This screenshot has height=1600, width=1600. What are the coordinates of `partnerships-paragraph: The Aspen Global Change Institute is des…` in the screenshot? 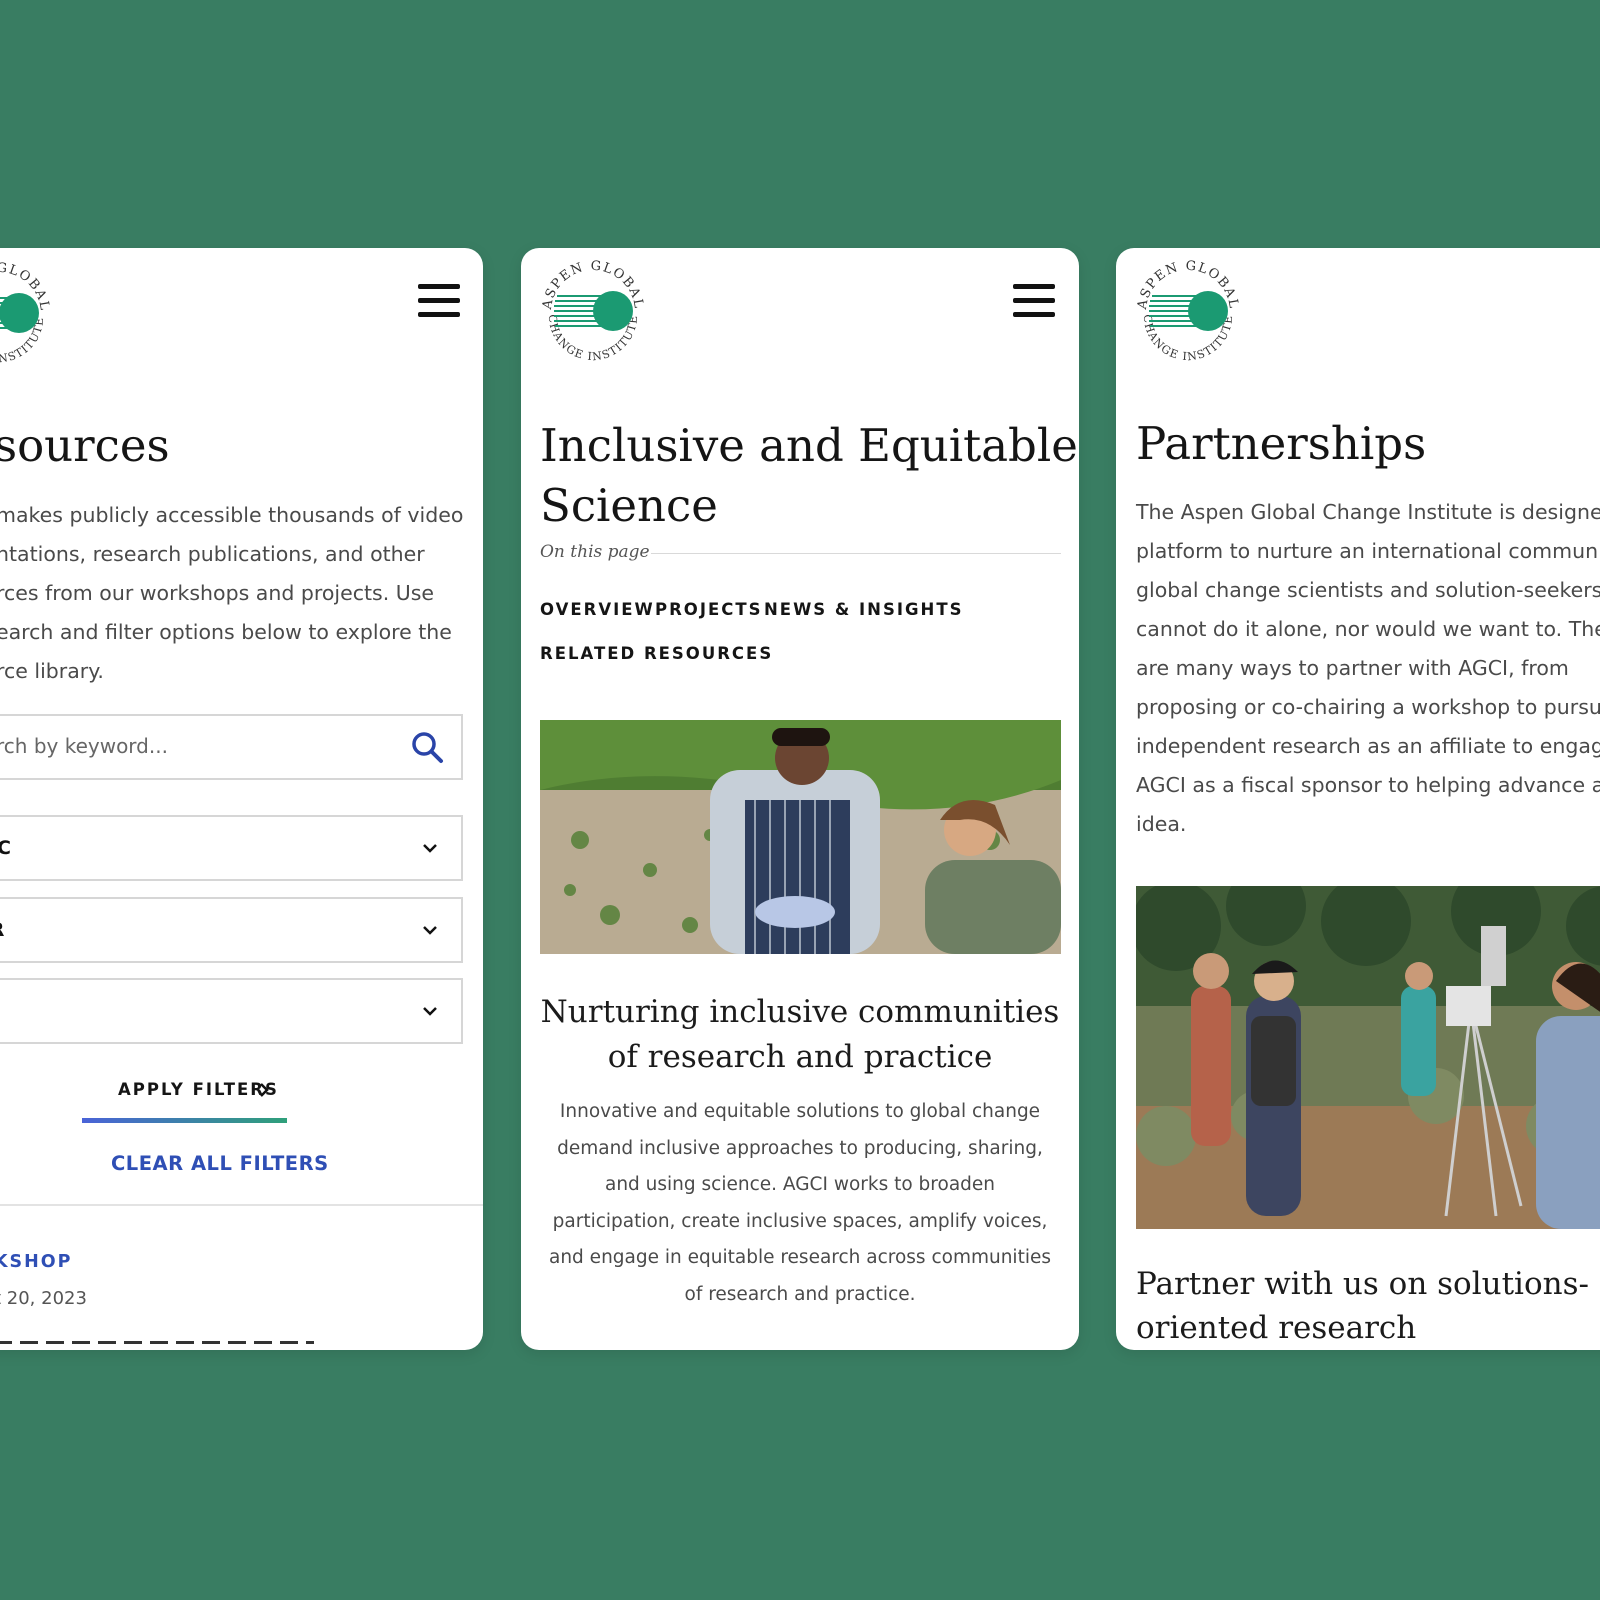 It's located at (1368, 668).